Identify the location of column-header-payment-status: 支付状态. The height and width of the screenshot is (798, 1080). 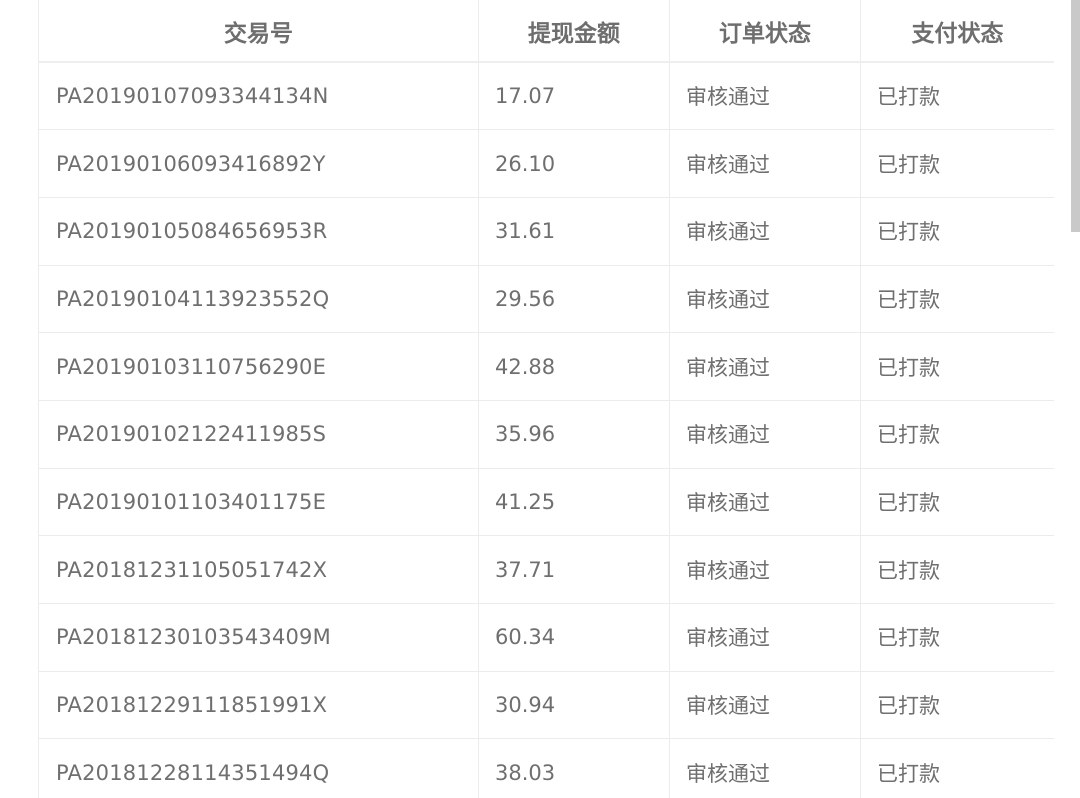
(957, 31).